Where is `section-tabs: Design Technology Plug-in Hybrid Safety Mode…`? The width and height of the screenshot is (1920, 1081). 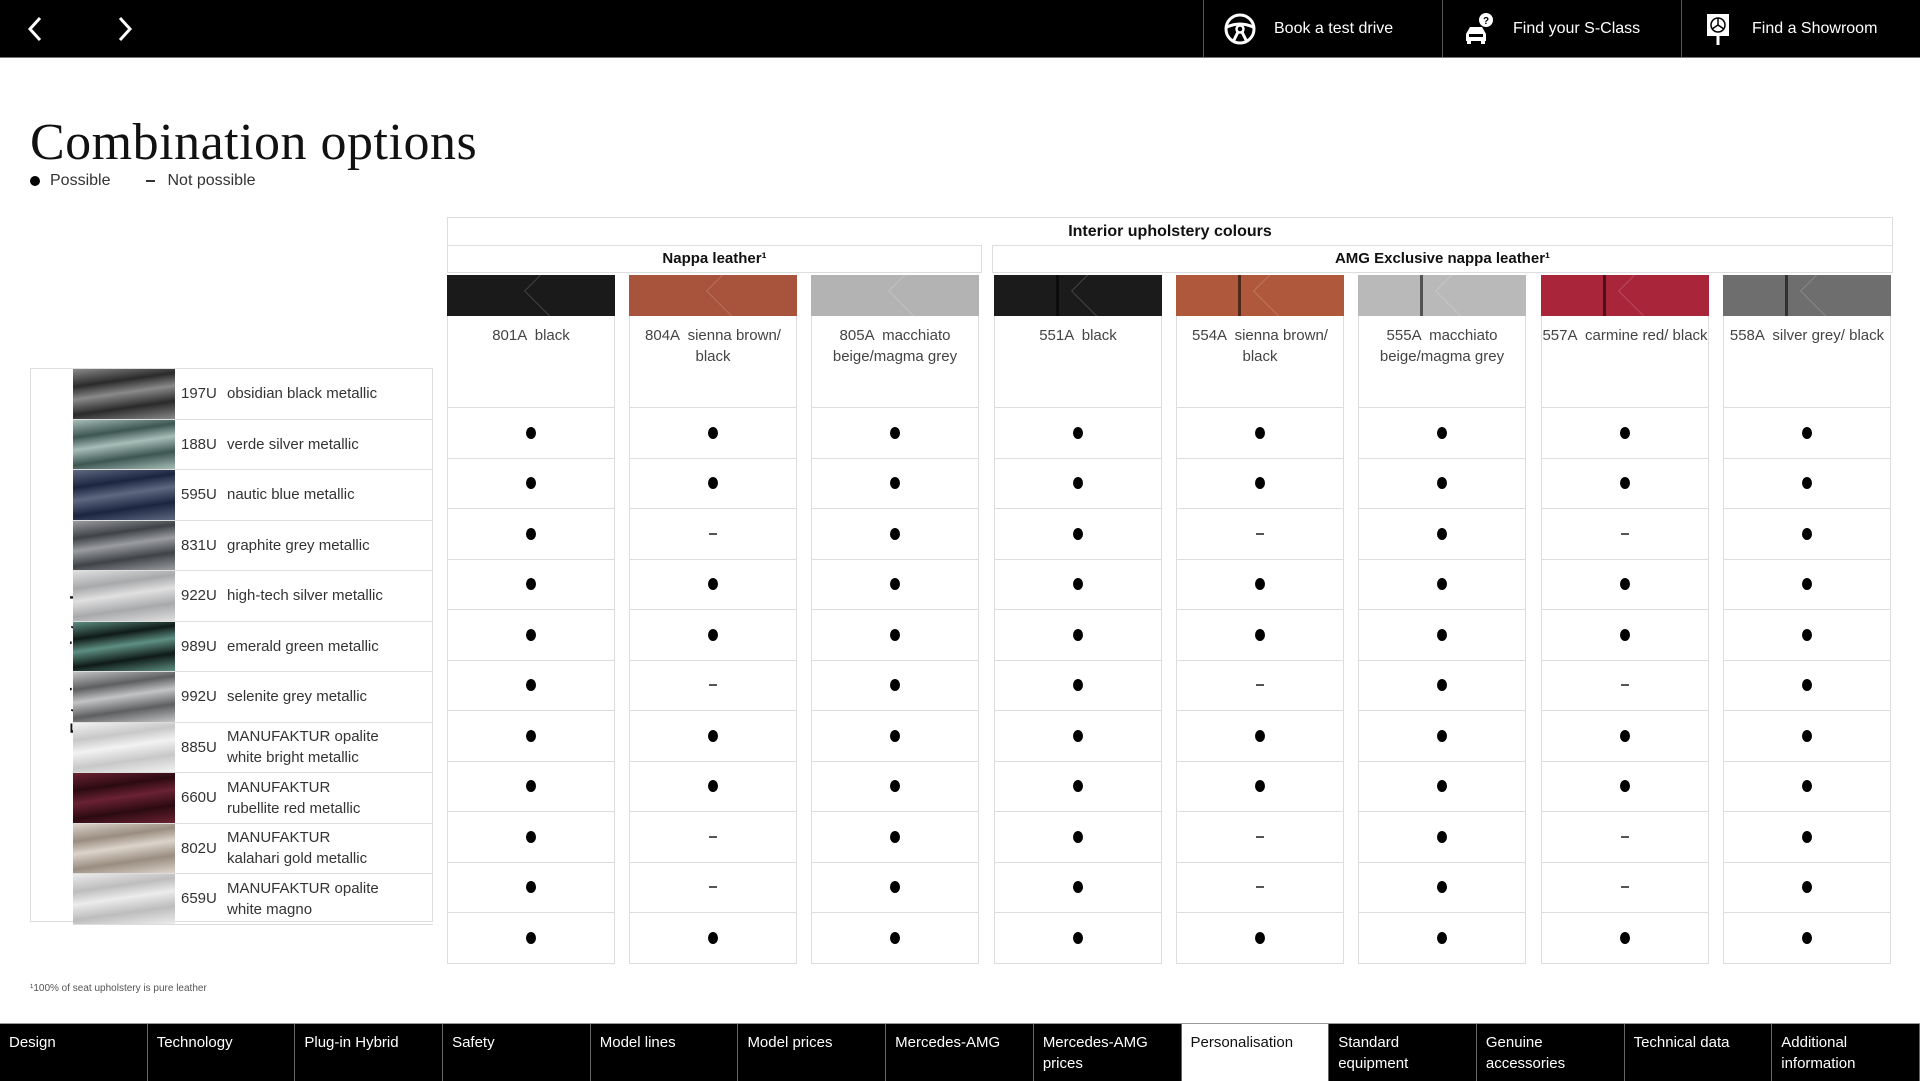
section-tabs: Design Technology Plug-in Hybrid Safety Mode… is located at coordinates (960, 1052).